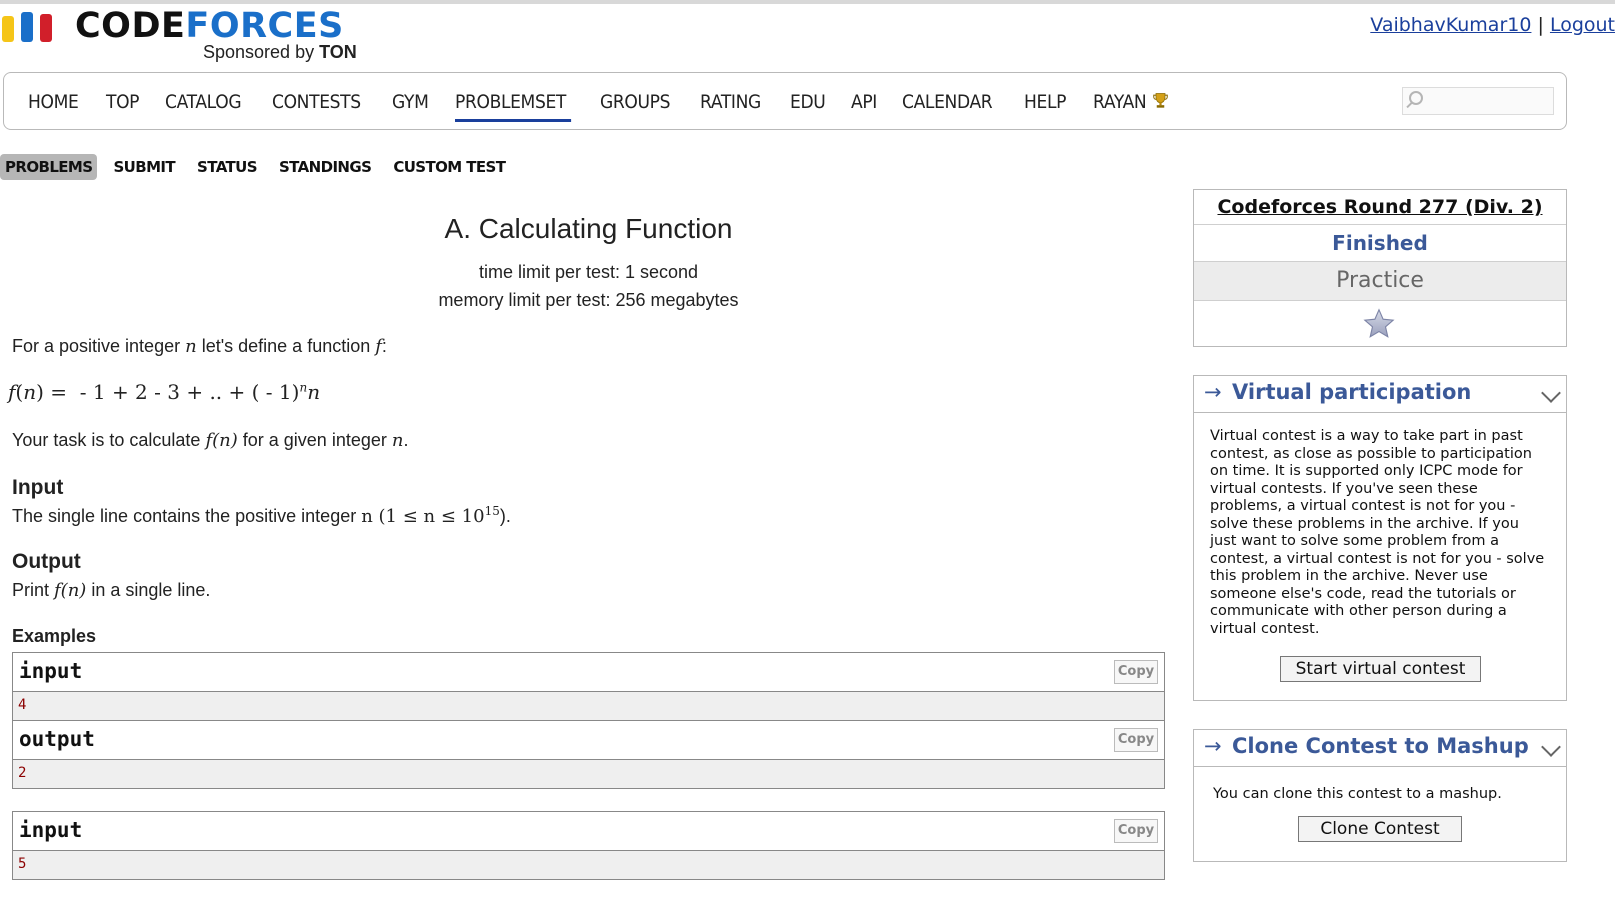  I want to click on nav-item-groups: GROUPS, so click(635, 102).